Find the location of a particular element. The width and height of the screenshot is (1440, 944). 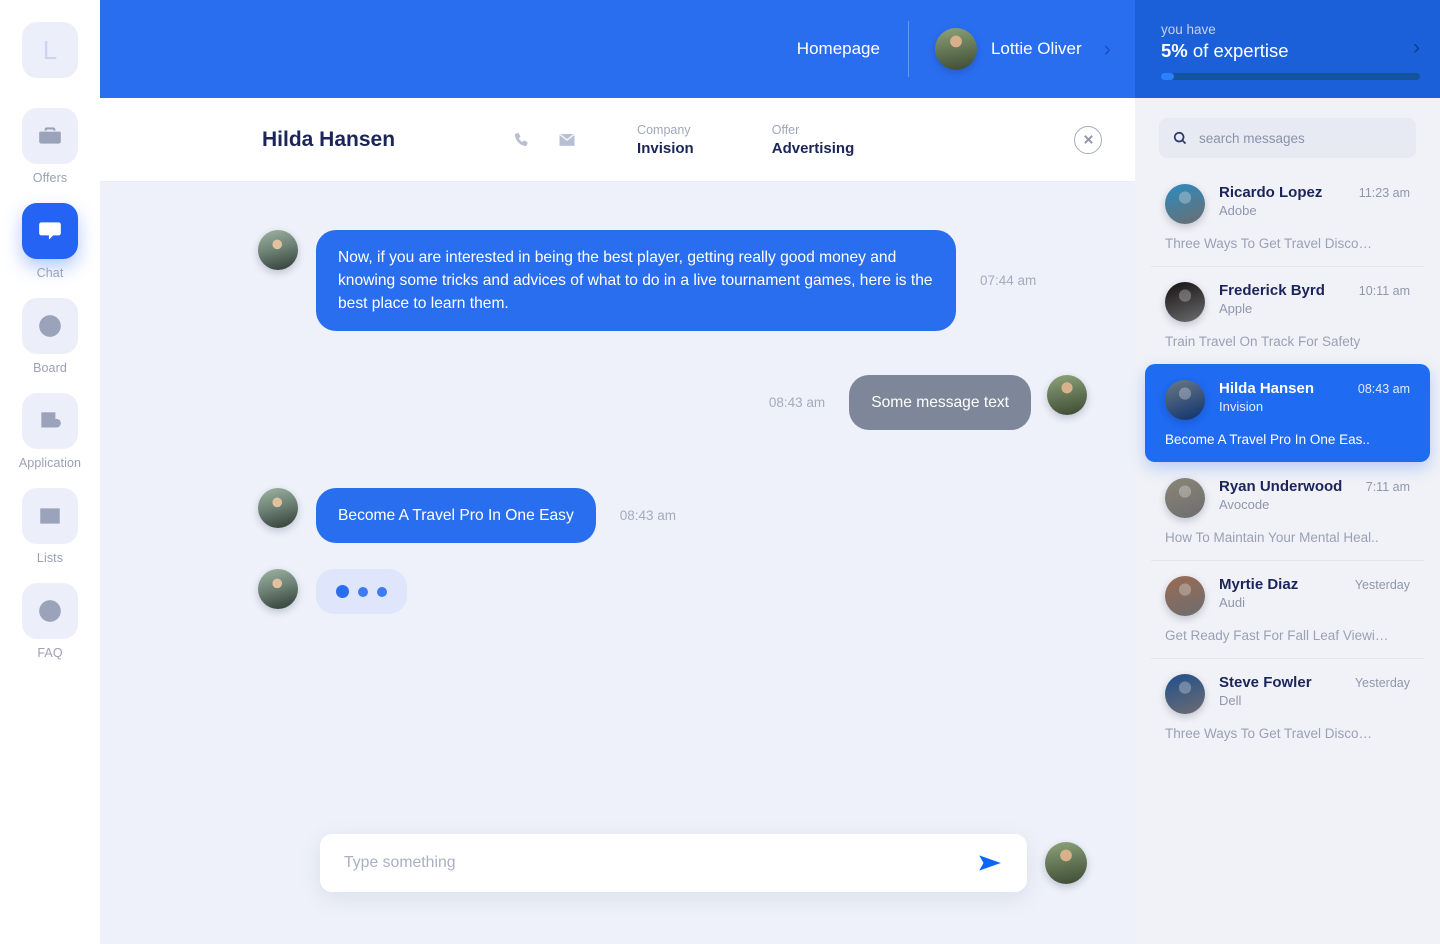

sidebar-label-chat: Chat is located at coordinates (50, 273).